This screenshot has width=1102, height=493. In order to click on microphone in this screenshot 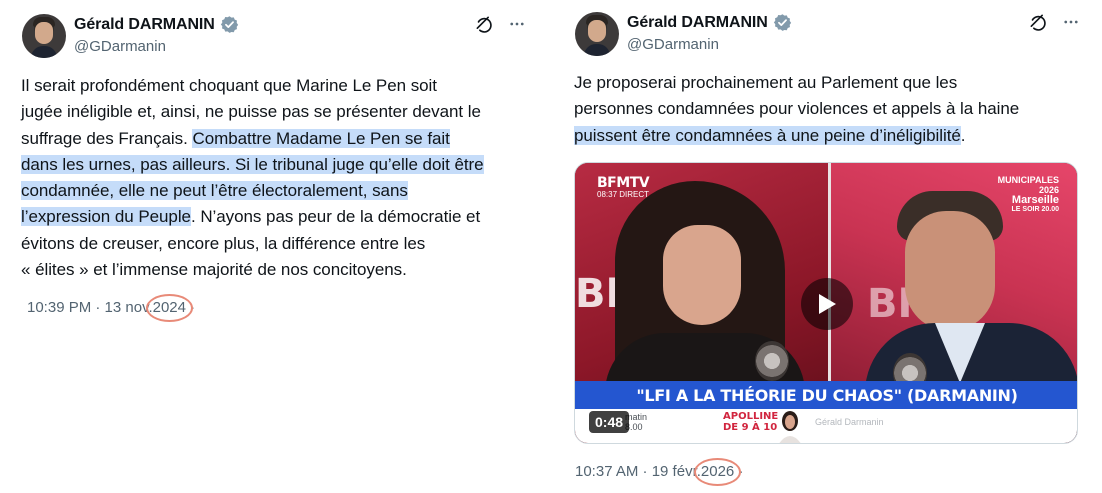, I will do `click(772, 361)`.